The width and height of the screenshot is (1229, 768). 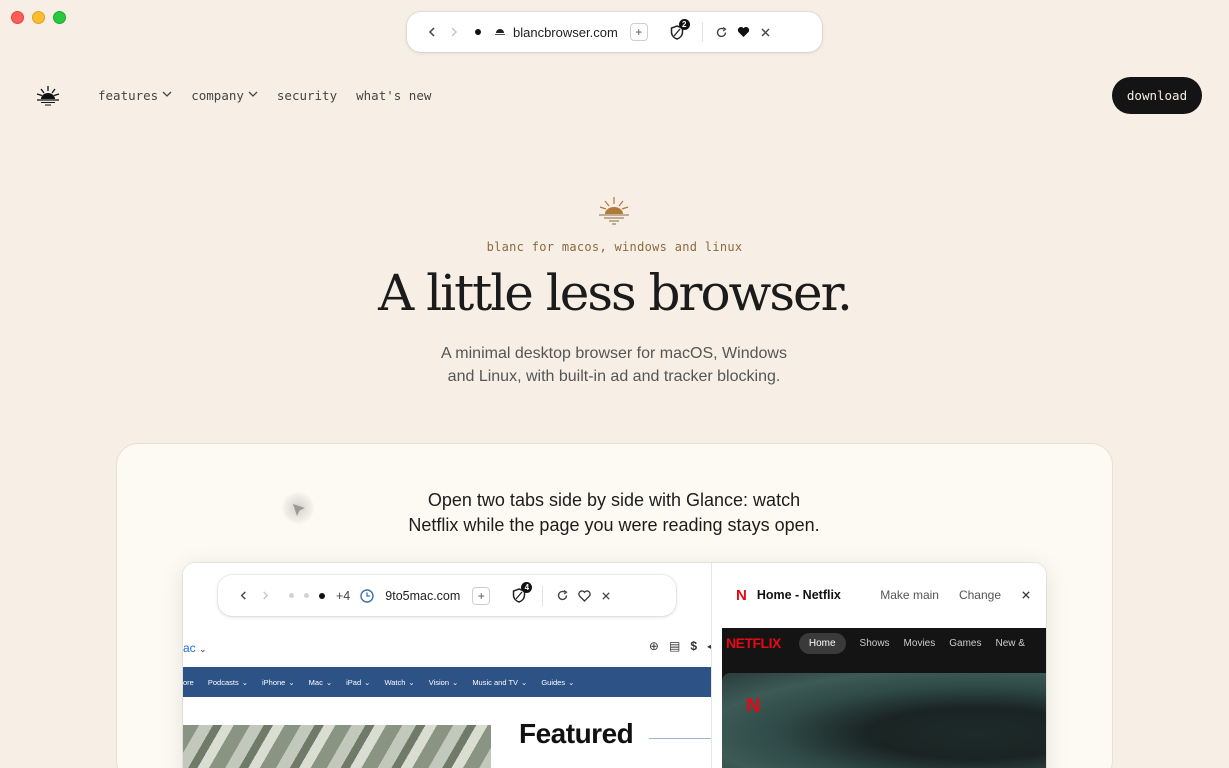 What do you see at coordinates (614, 211) in the screenshot?
I see `sunrise-icon` at bounding box center [614, 211].